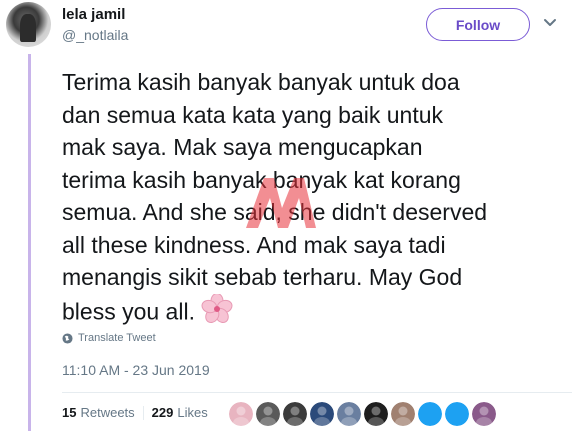 This screenshot has height=431, width=572. Describe the element at coordinates (217, 312) in the screenshot. I see `cherry-blossom-icon` at that location.